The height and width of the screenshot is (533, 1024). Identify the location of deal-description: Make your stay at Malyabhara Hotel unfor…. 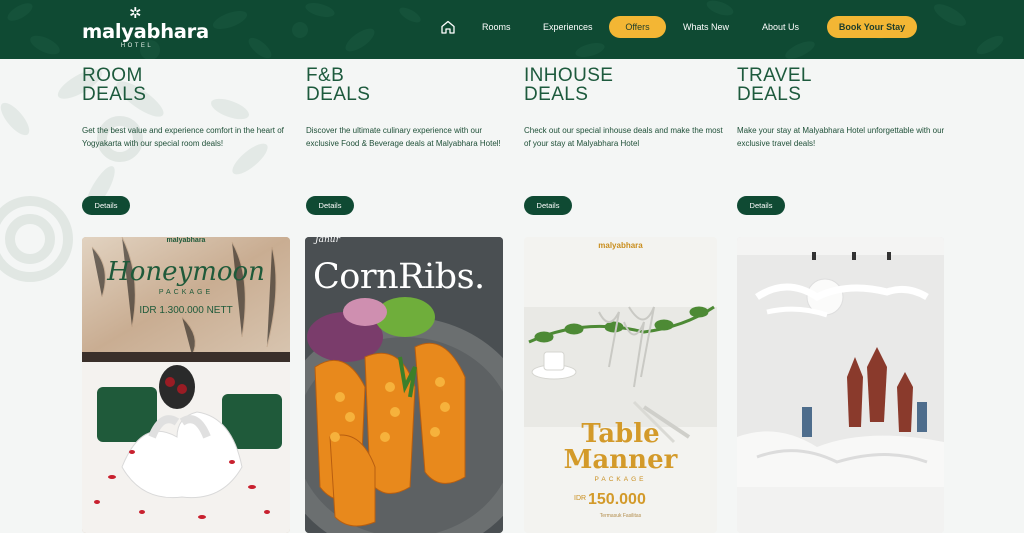
(841, 137).